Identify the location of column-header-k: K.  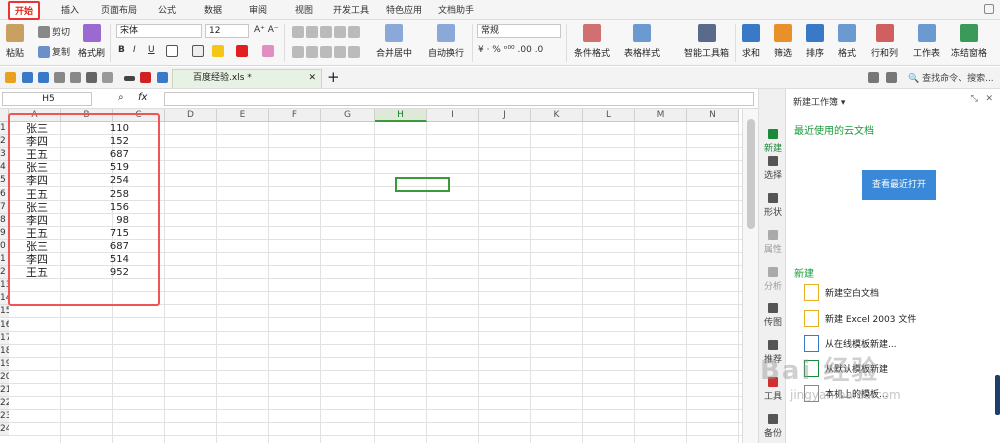
(557, 115).